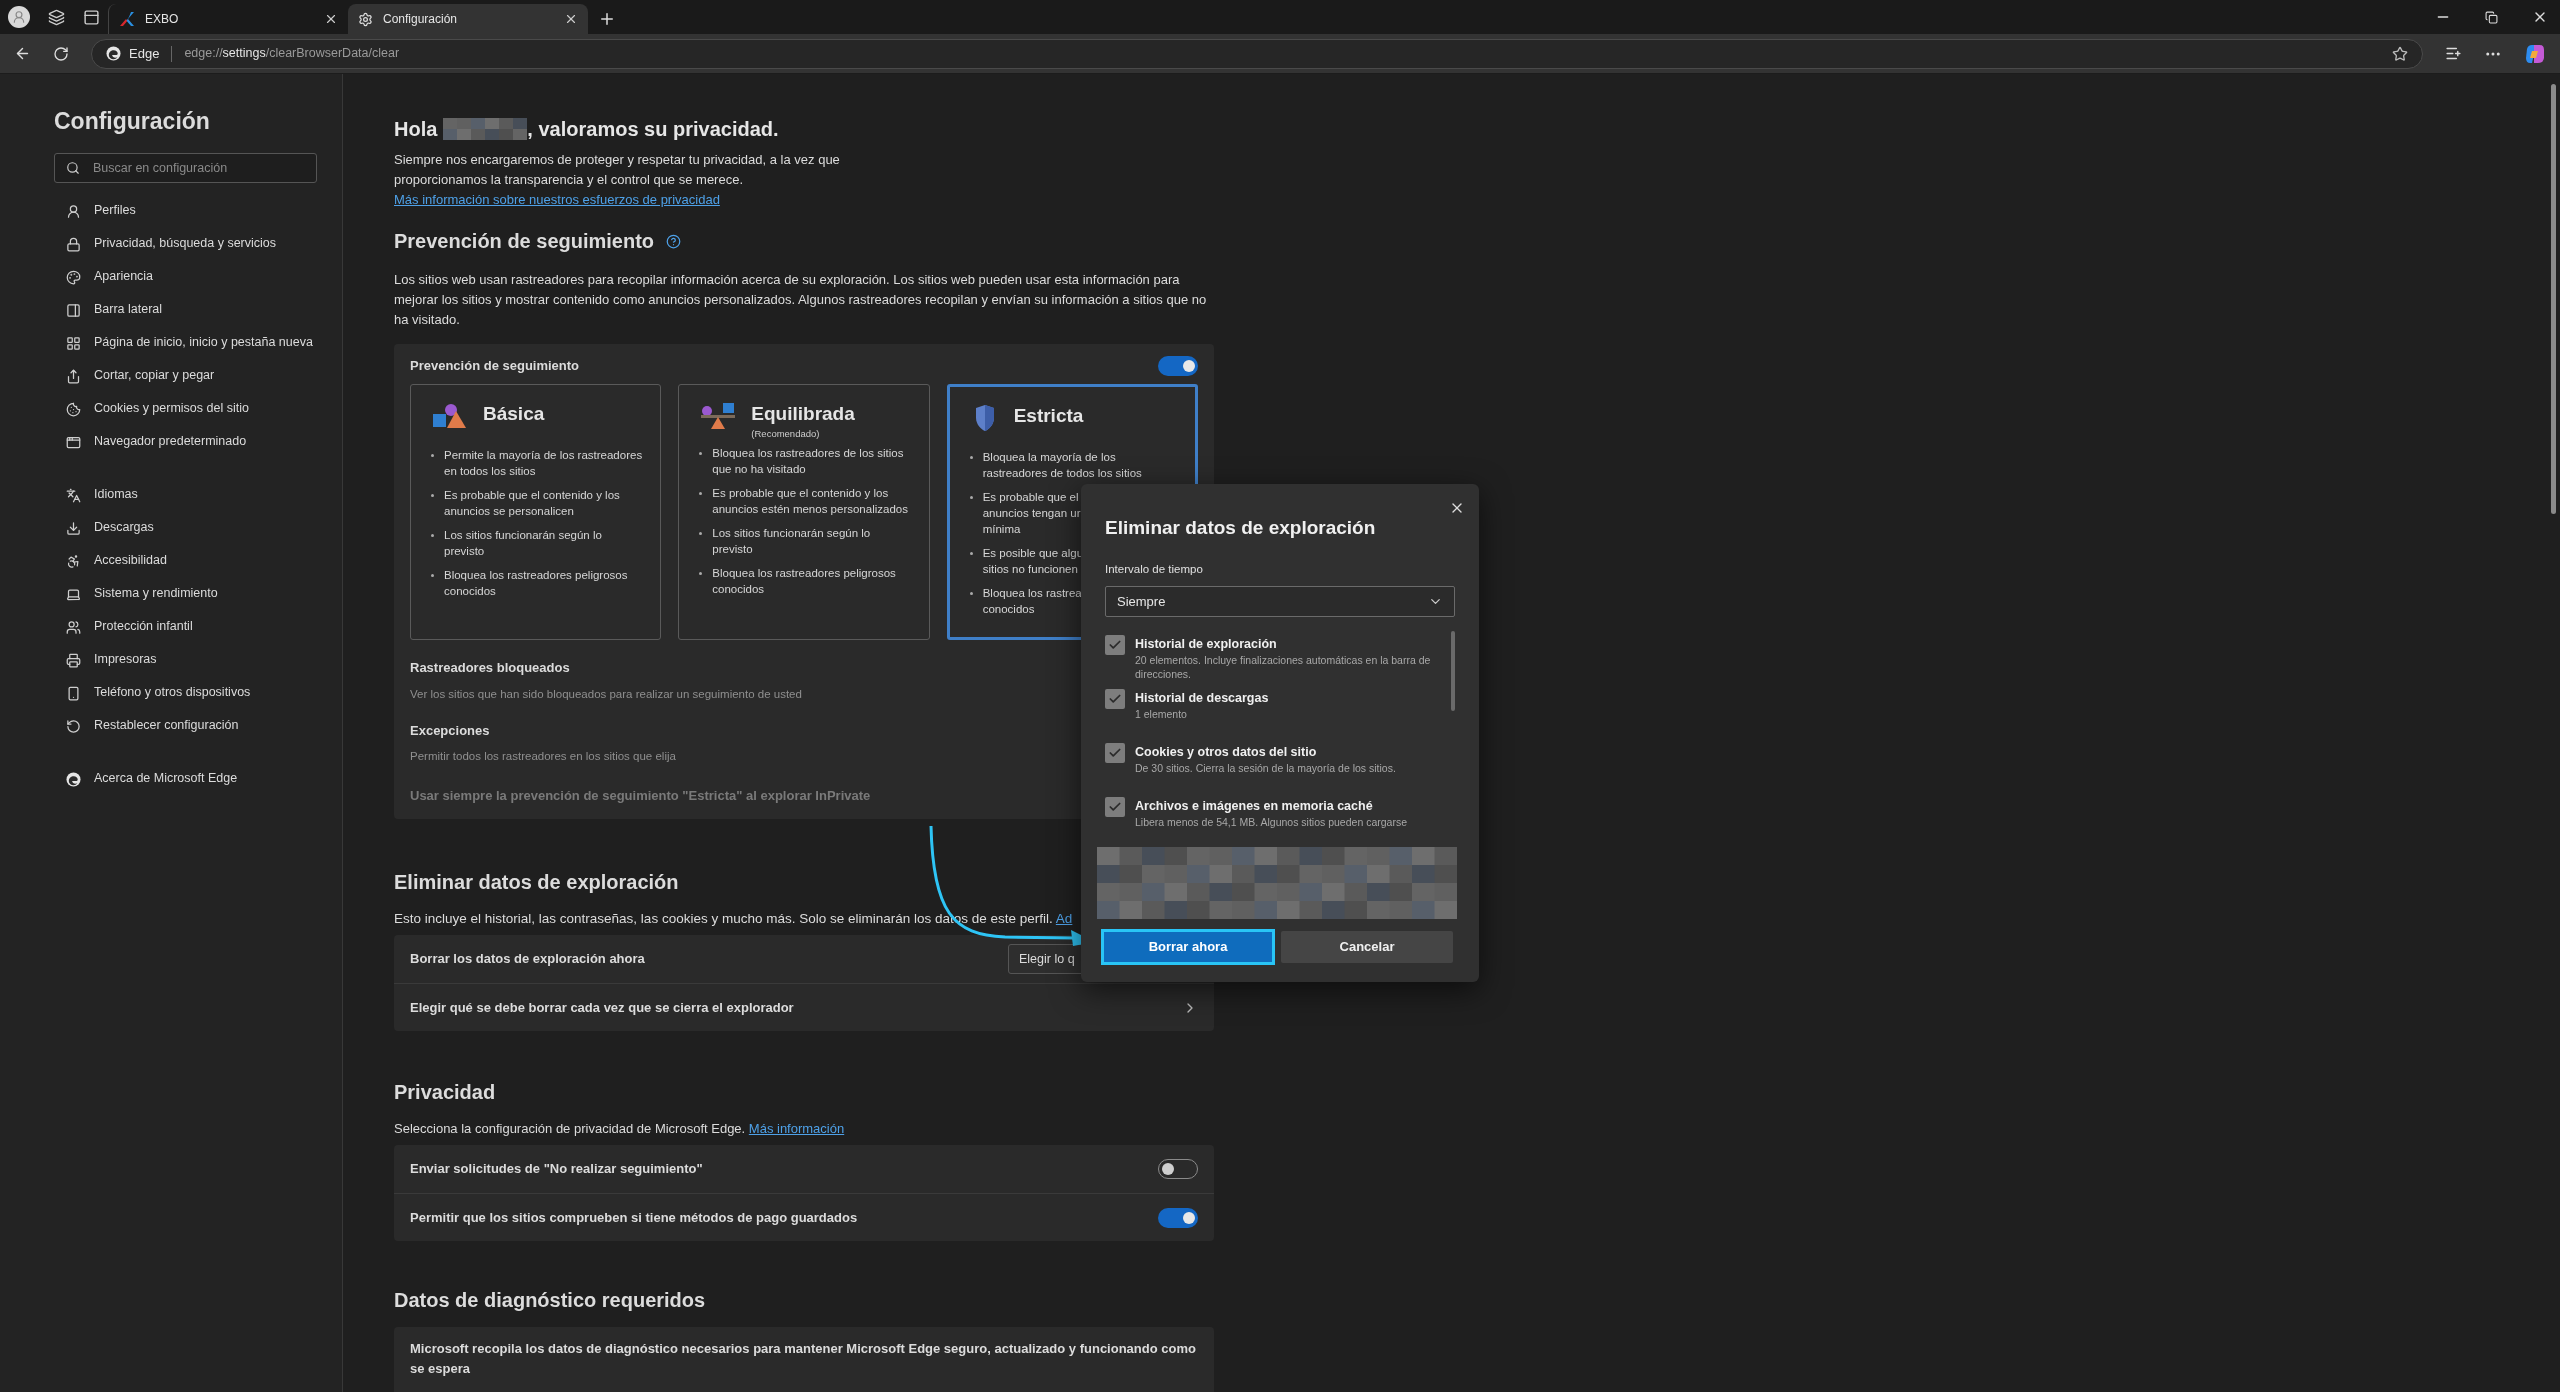 The image size is (2560, 1392). I want to click on sidebar-item: Sistema y rendimiento, so click(185, 594).